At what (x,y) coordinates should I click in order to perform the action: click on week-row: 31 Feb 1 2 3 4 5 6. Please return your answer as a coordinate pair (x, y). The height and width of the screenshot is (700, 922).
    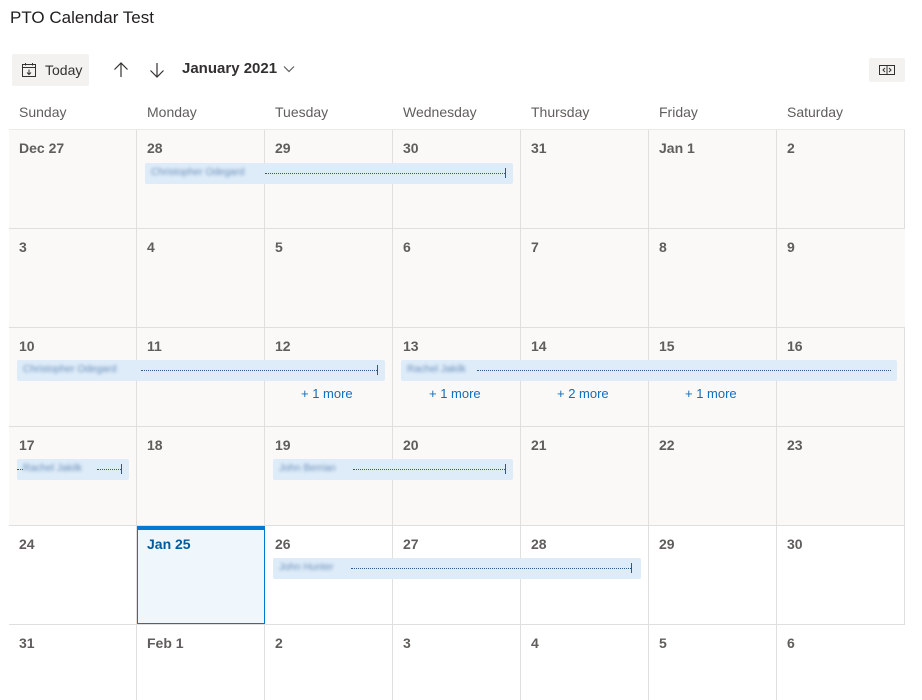
    Looking at the image, I should click on (457, 662).